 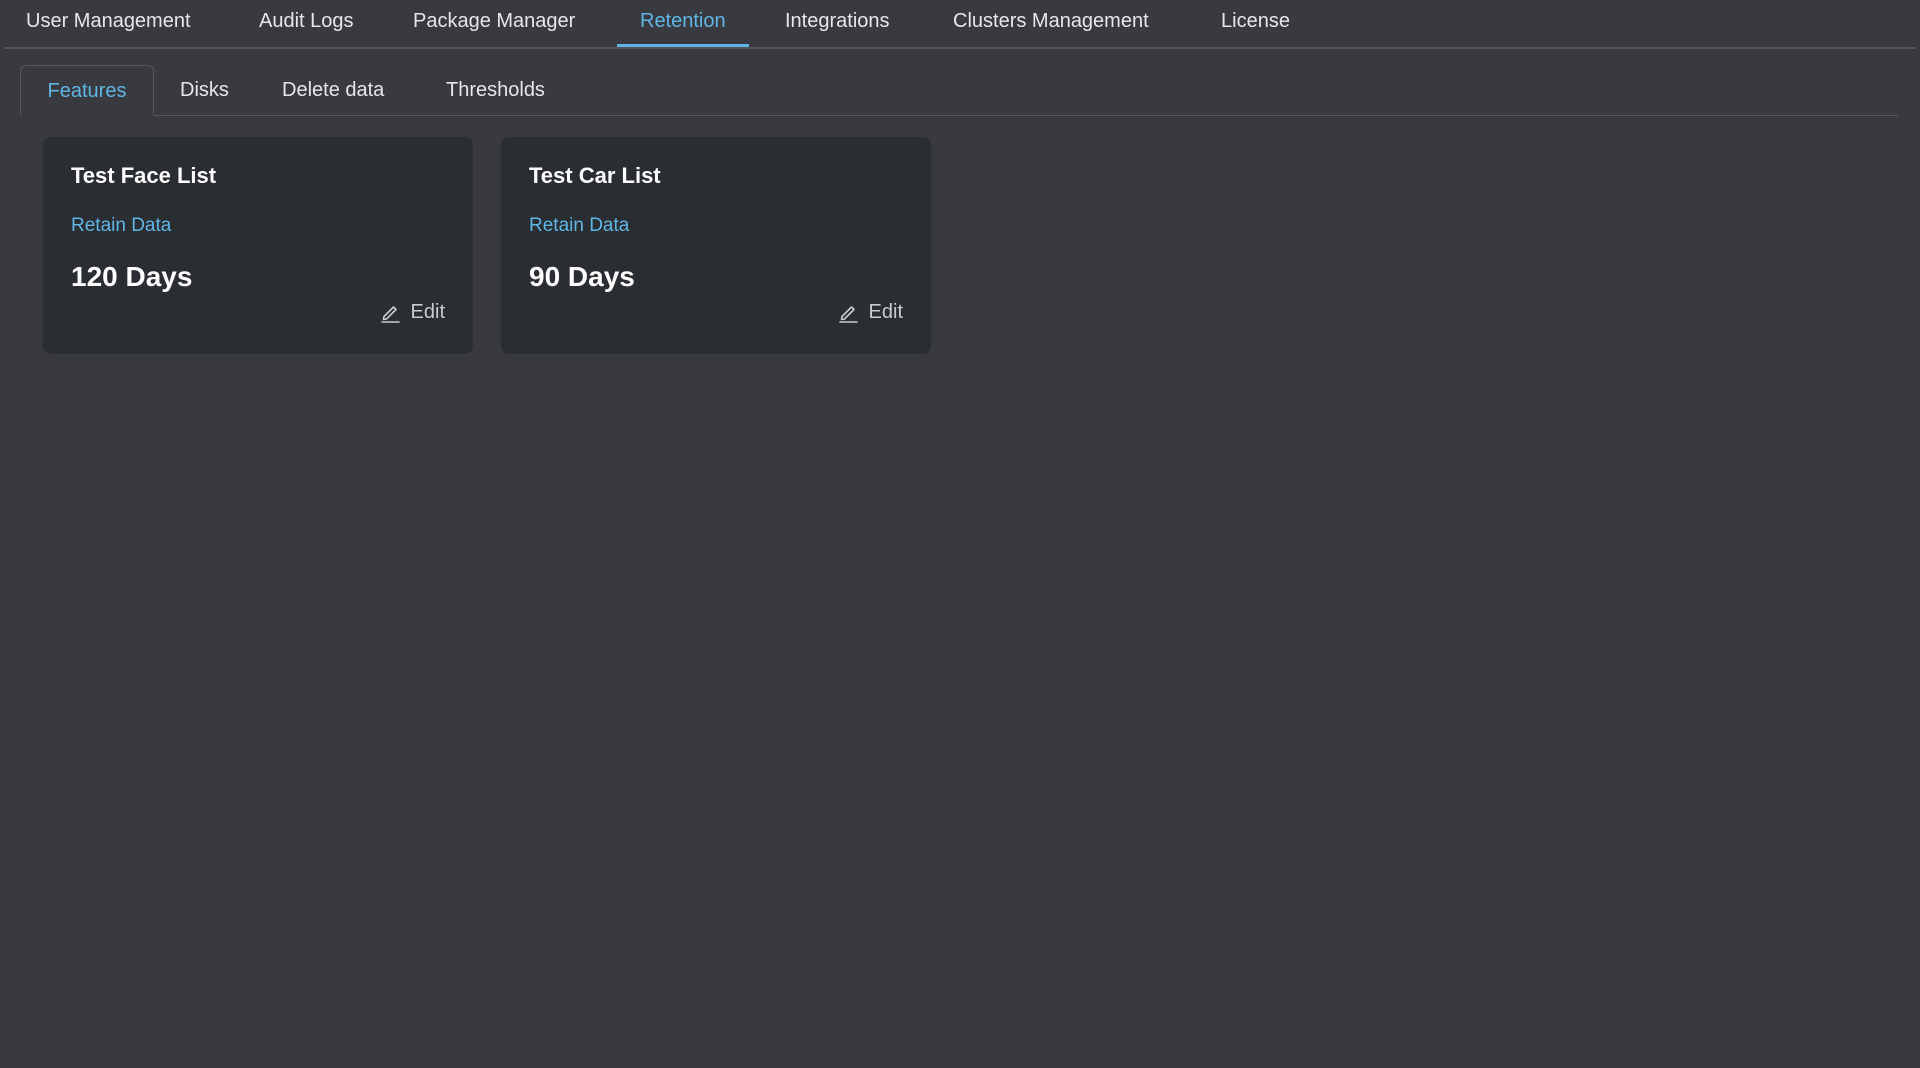 I want to click on tab-label: Clusters Management, so click(x=1051, y=21).